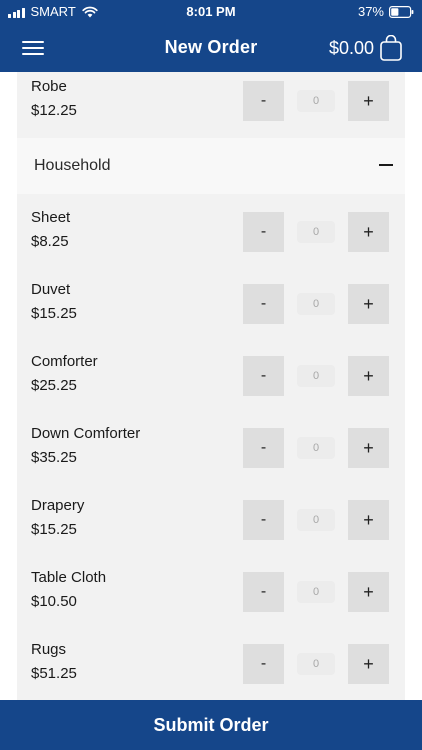 This screenshot has height=750, width=422. Describe the element at coordinates (51, 289) in the screenshot. I see `item-name: Duvet` at that location.